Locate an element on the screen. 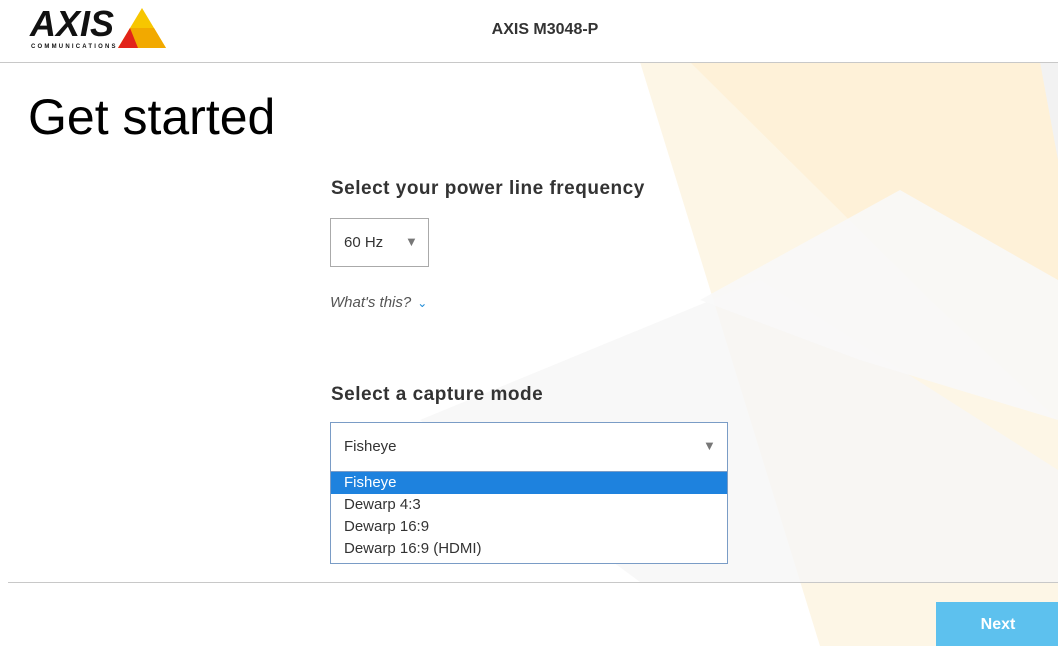 The width and height of the screenshot is (1058, 647). next-button: Next is located at coordinates (997, 624).